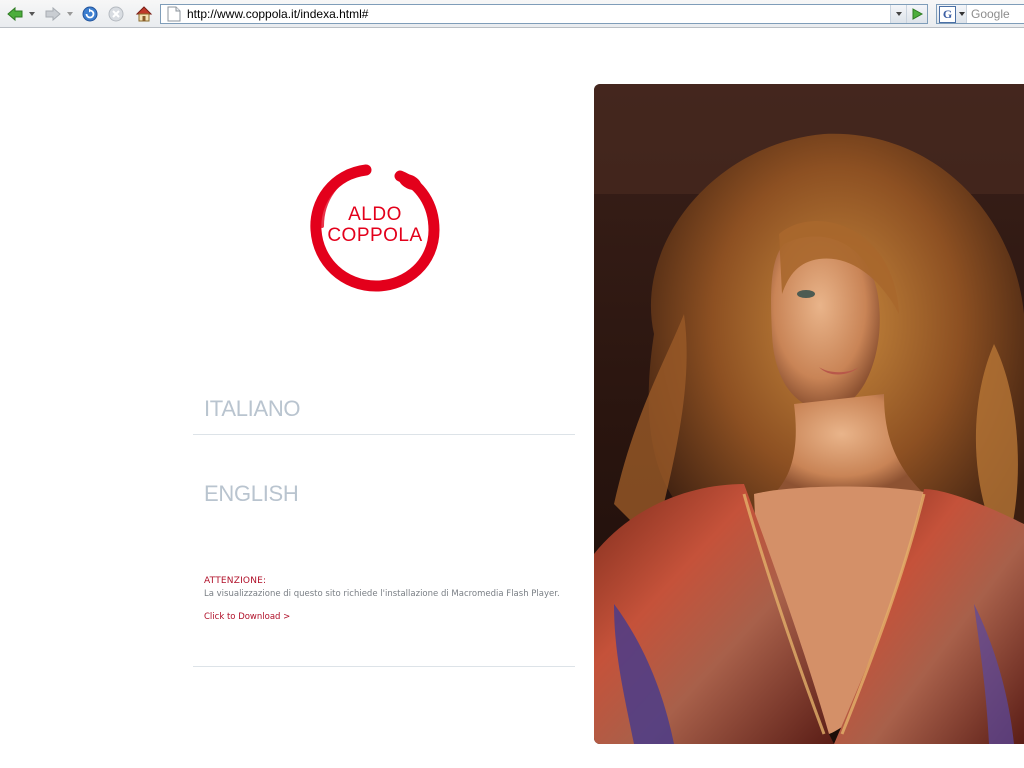 Image resolution: width=1024 pixels, height=768 pixels. I want to click on search-bar: G Google, so click(980, 14).